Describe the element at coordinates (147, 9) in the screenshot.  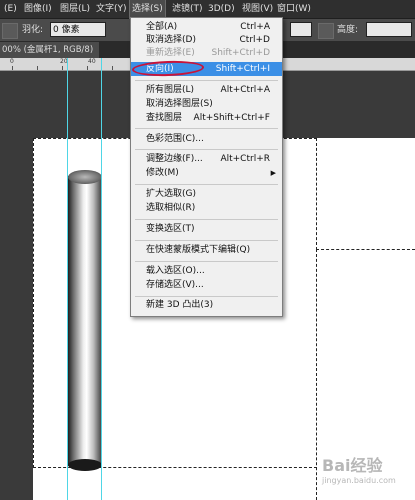
I see `menu-select: 选择(S)` at that location.